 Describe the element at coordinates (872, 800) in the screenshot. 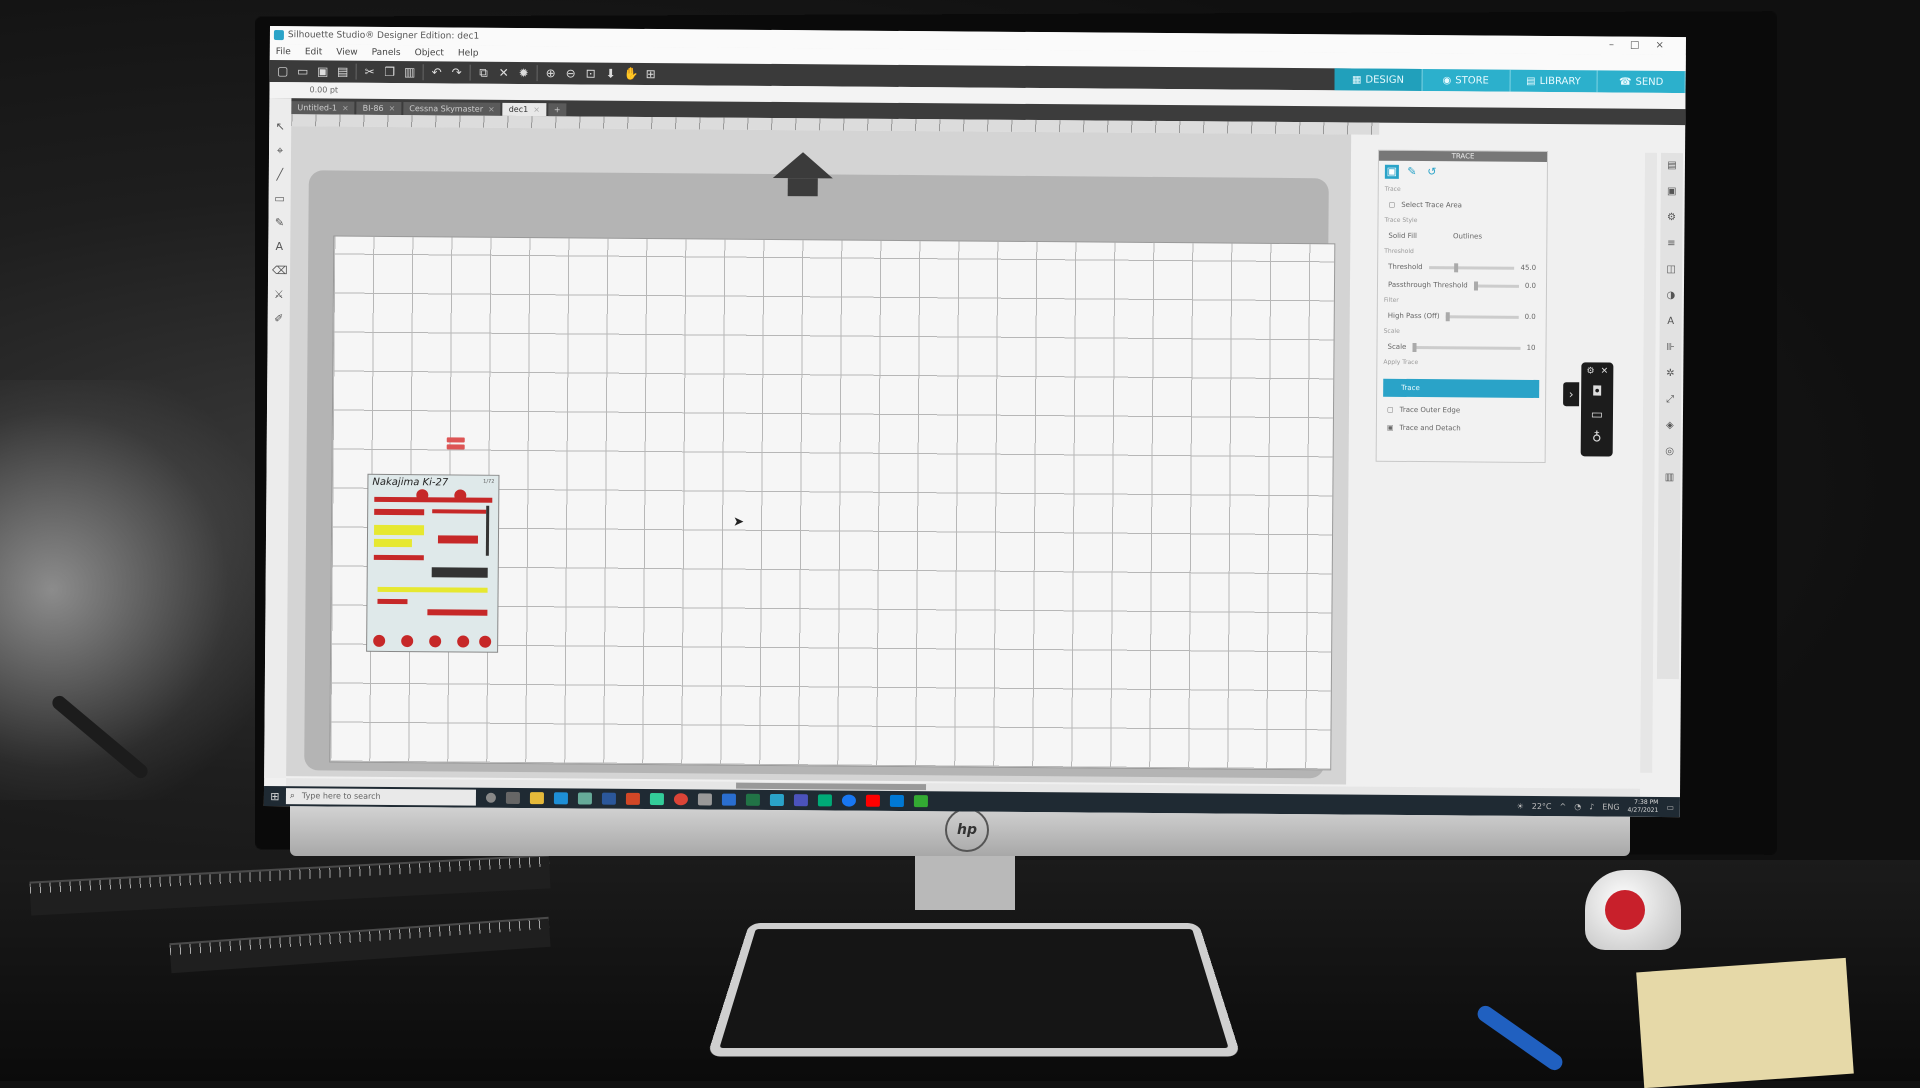

I see `youtube-icon` at that location.